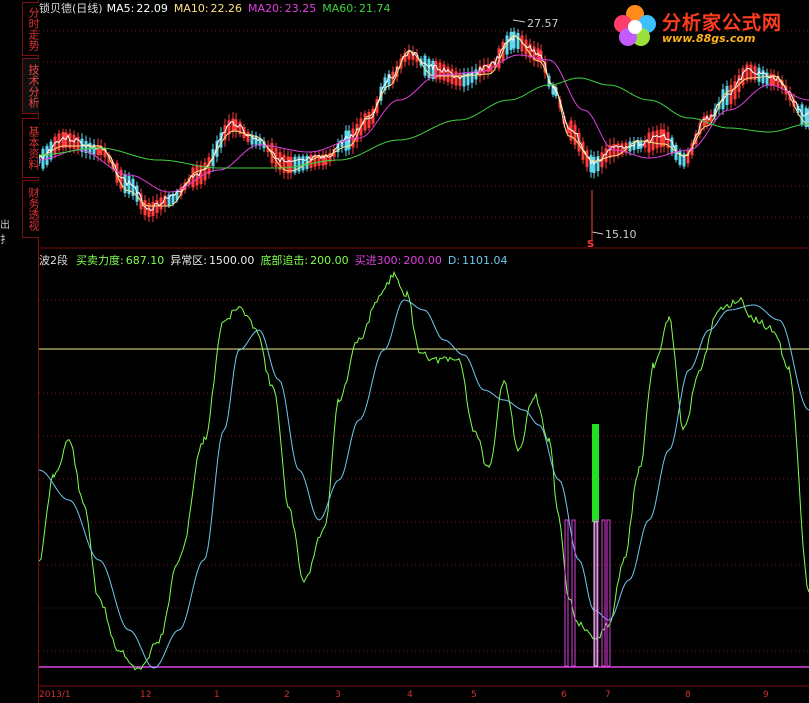  What do you see at coordinates (188, 260) in the screenshot?
I see `abnormal-label: 异常区:` at bounding box center [188, 260].